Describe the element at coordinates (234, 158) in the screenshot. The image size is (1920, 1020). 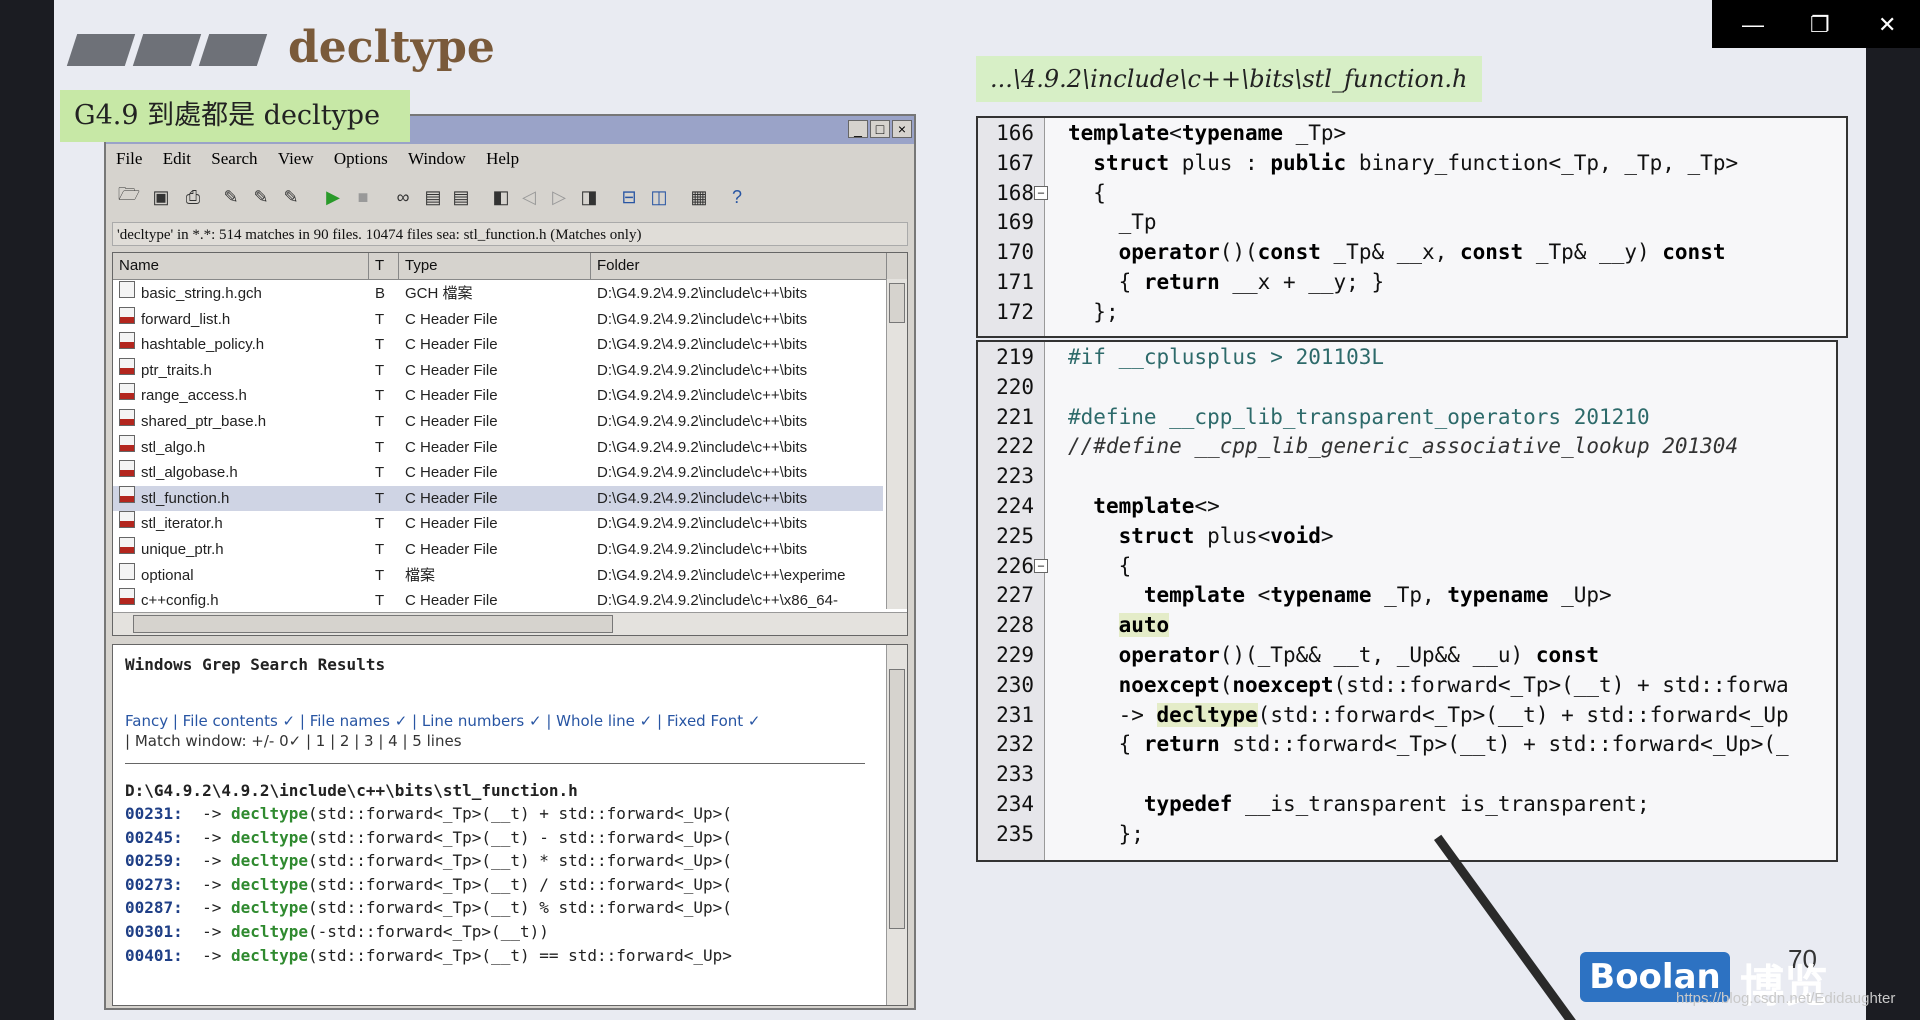
I see `menu-search: Search` at that location.